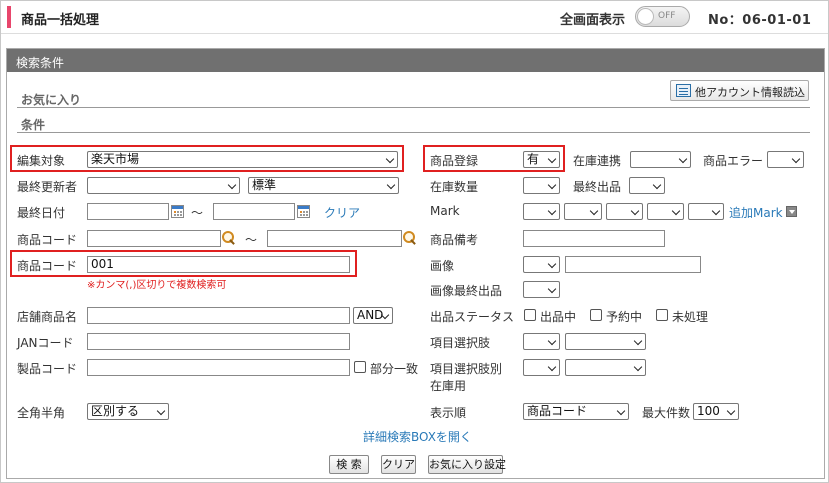 This screenshot has width=829, height=483. Describe the element at coordinates (442, 266) in the screenshot. I see `image-label: 画像` at that location.